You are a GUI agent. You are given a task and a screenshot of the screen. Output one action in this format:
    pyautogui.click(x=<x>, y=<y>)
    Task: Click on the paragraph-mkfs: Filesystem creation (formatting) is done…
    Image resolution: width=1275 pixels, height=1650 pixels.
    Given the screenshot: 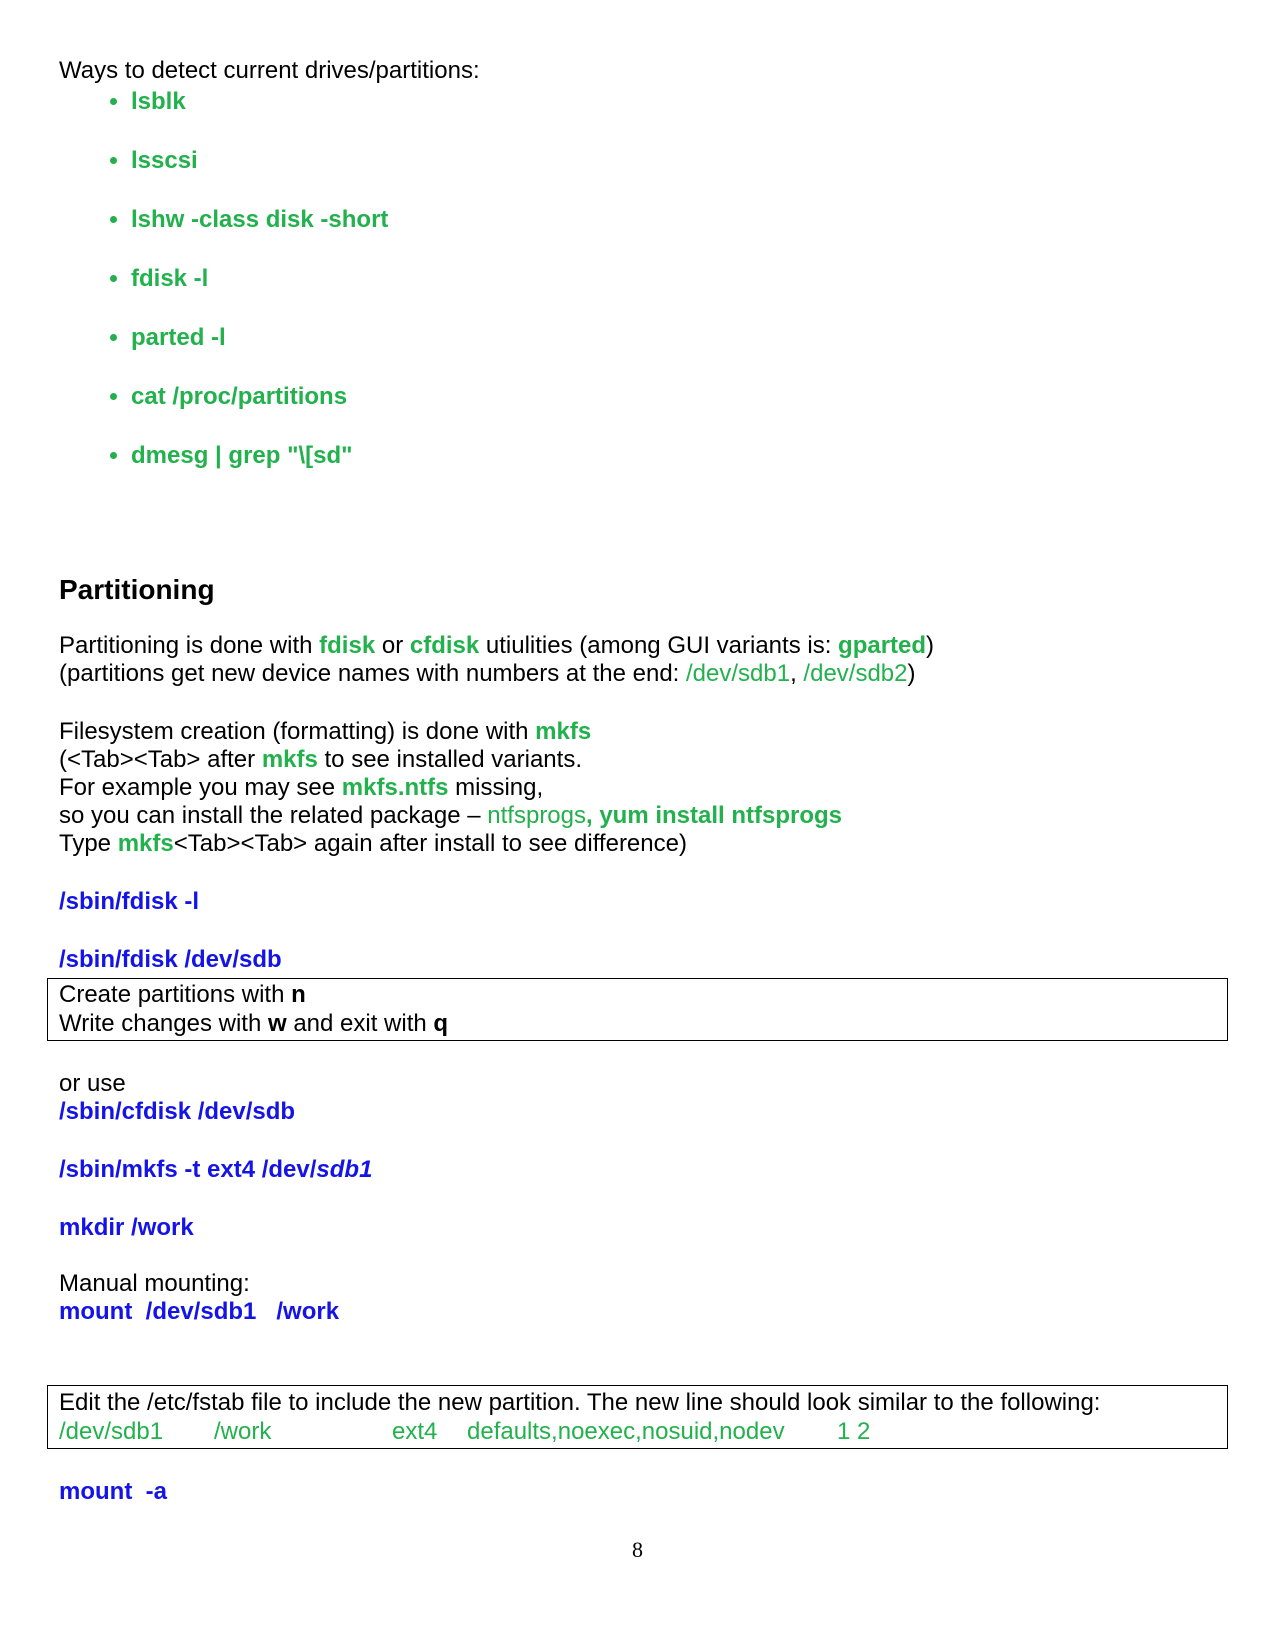 What is the action you would take?
    pyautogui.click(x=325, y=731)
    